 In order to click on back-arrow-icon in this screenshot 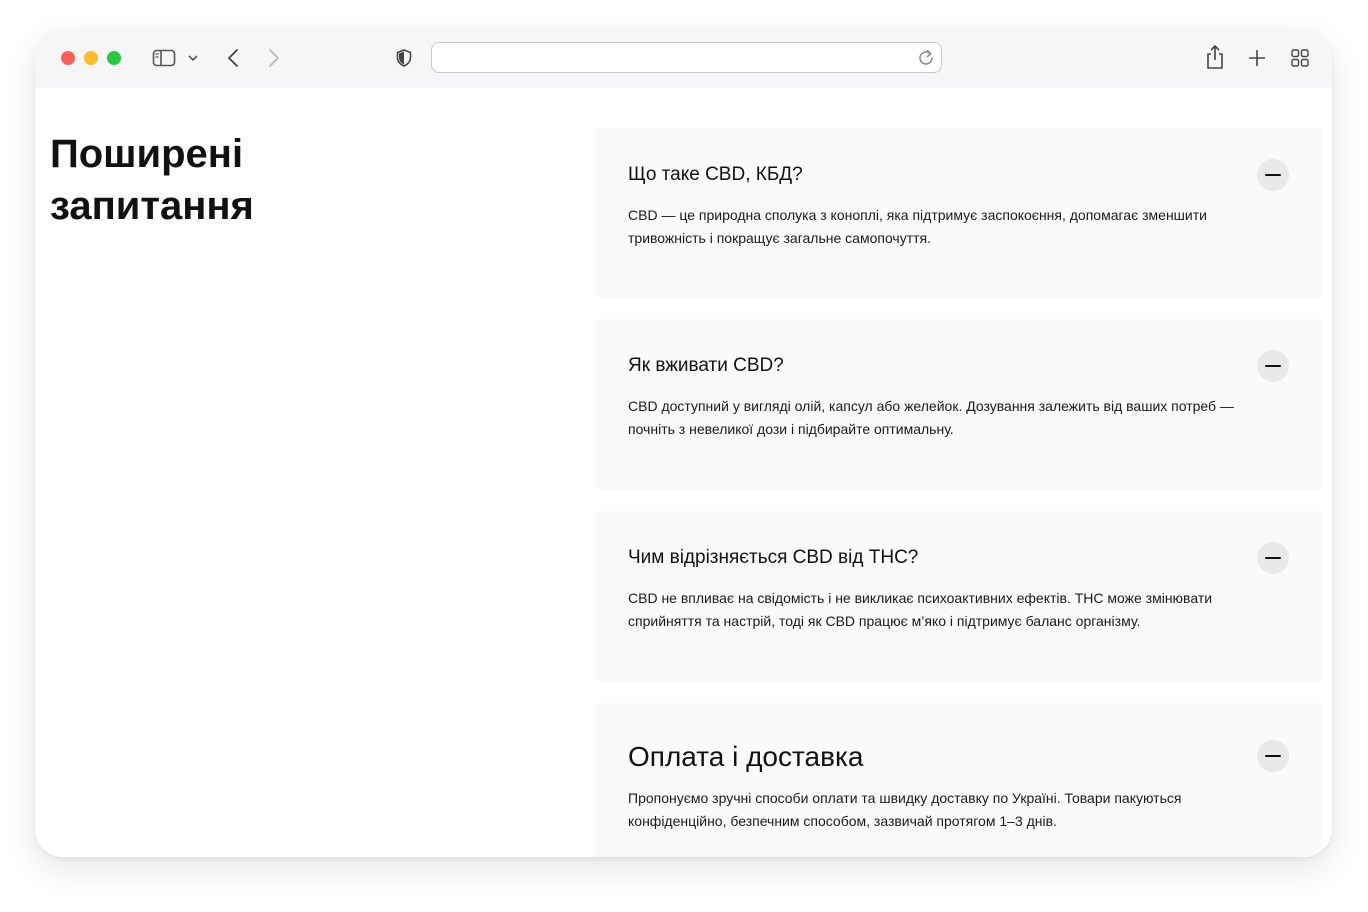, I will do `click(233, 58)`.